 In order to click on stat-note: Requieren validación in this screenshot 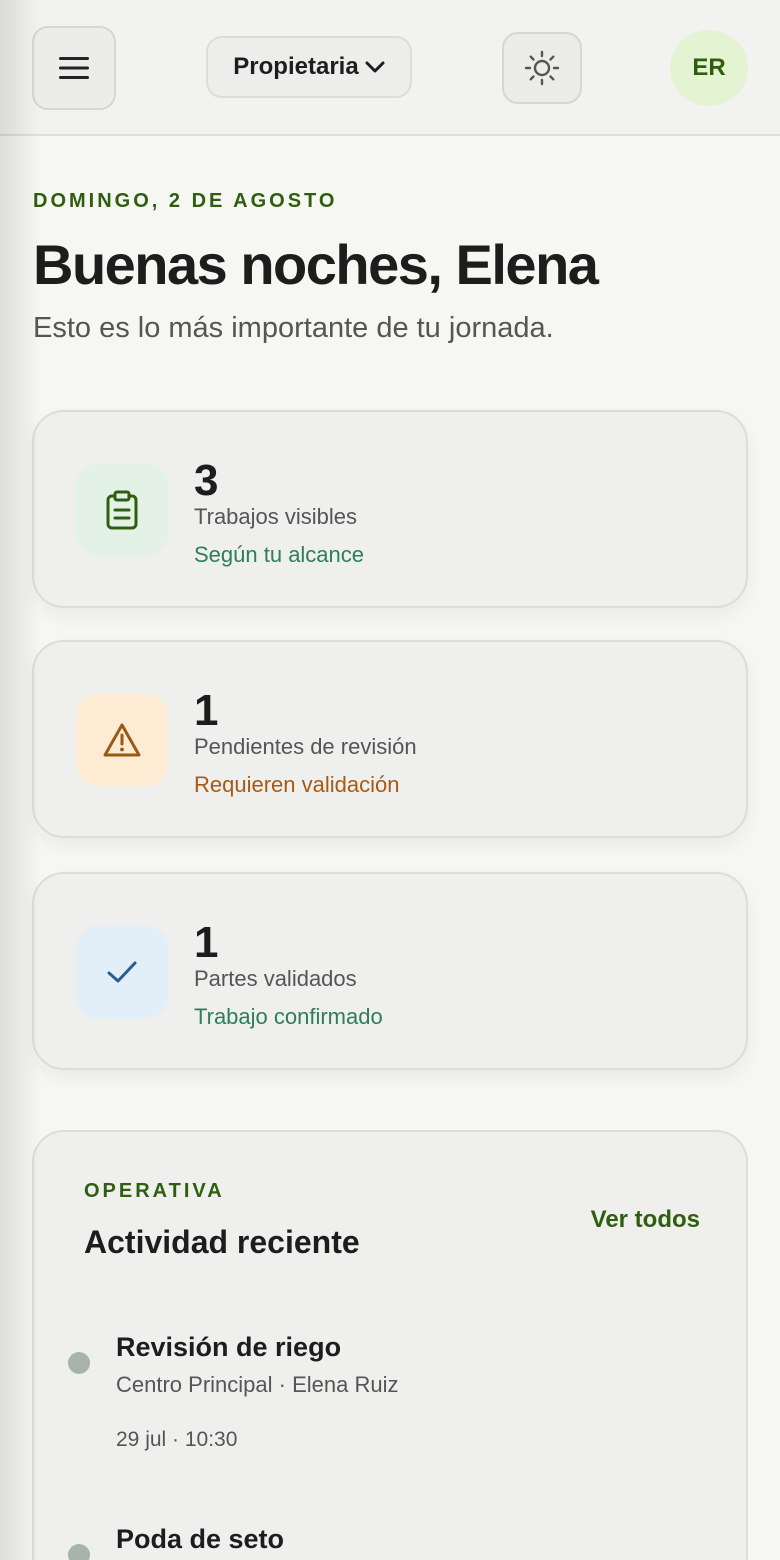, I will do `click(297, 784)`.